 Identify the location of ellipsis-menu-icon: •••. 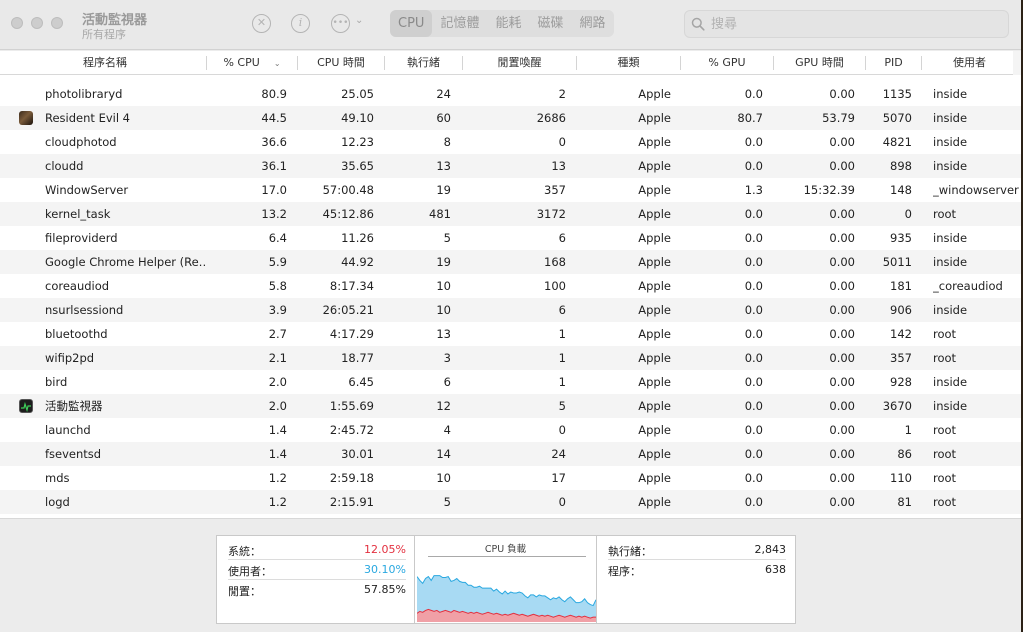
(340, 23).